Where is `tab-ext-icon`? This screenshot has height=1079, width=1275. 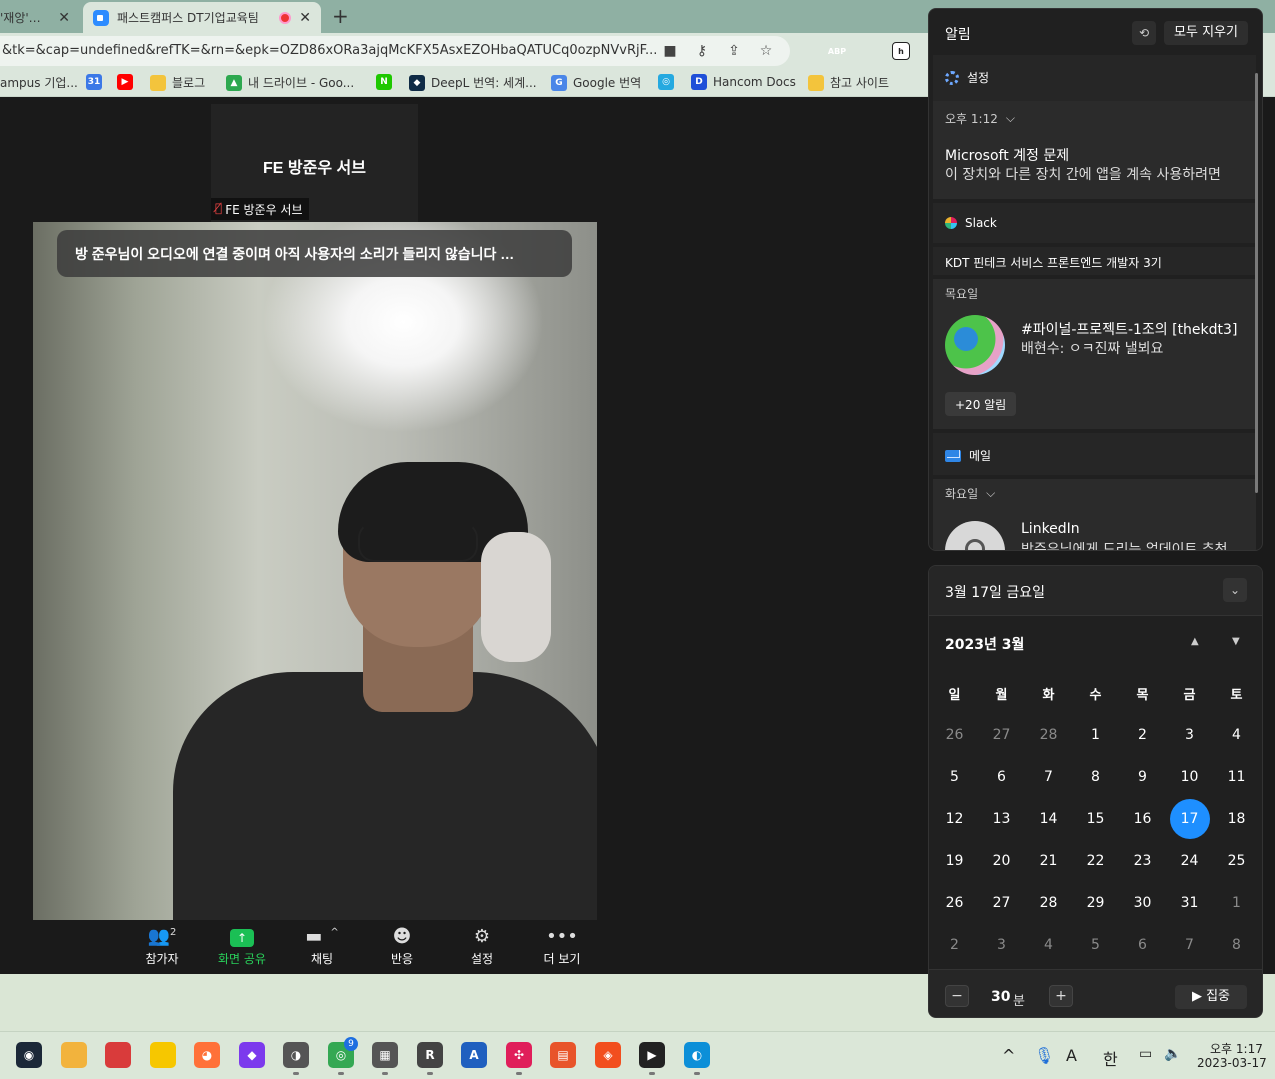
tab-ext-icon is located at coordinates (806, 51).